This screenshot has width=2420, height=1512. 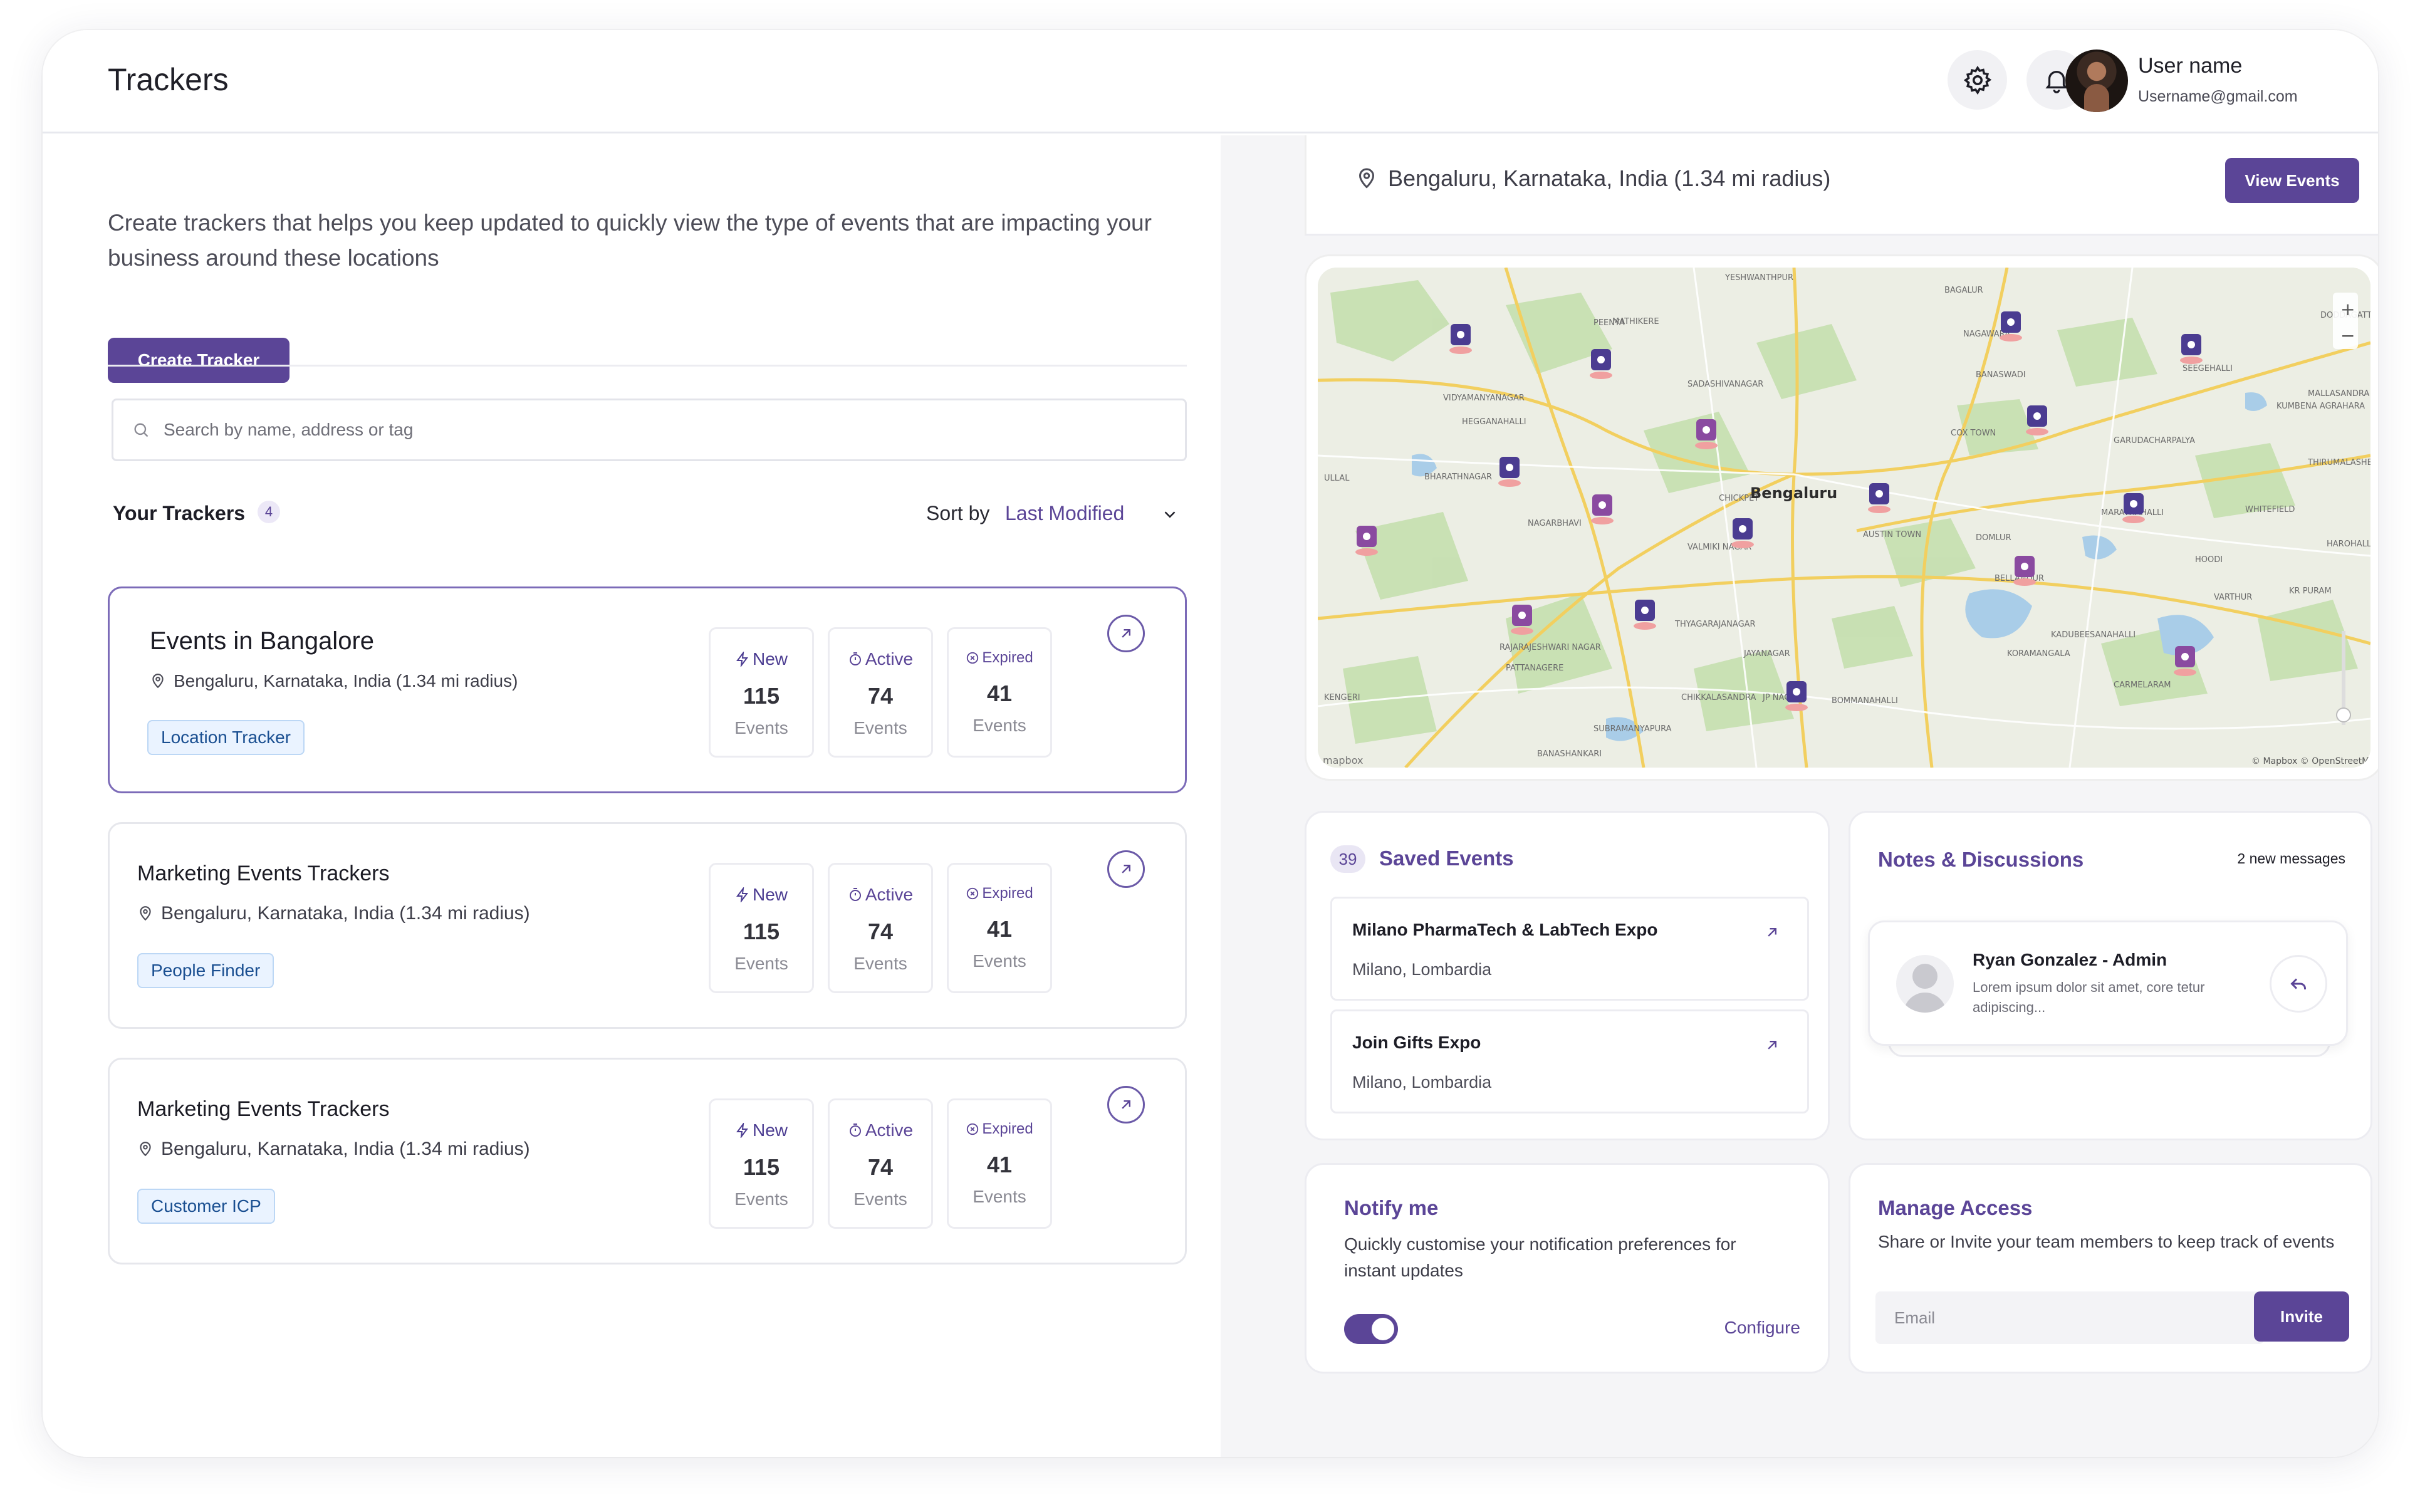 What do you see at coordinates (2001, 375) in the screenshot?
I see `svg-text: BANASWADI` at bounding box center [2001, 375].